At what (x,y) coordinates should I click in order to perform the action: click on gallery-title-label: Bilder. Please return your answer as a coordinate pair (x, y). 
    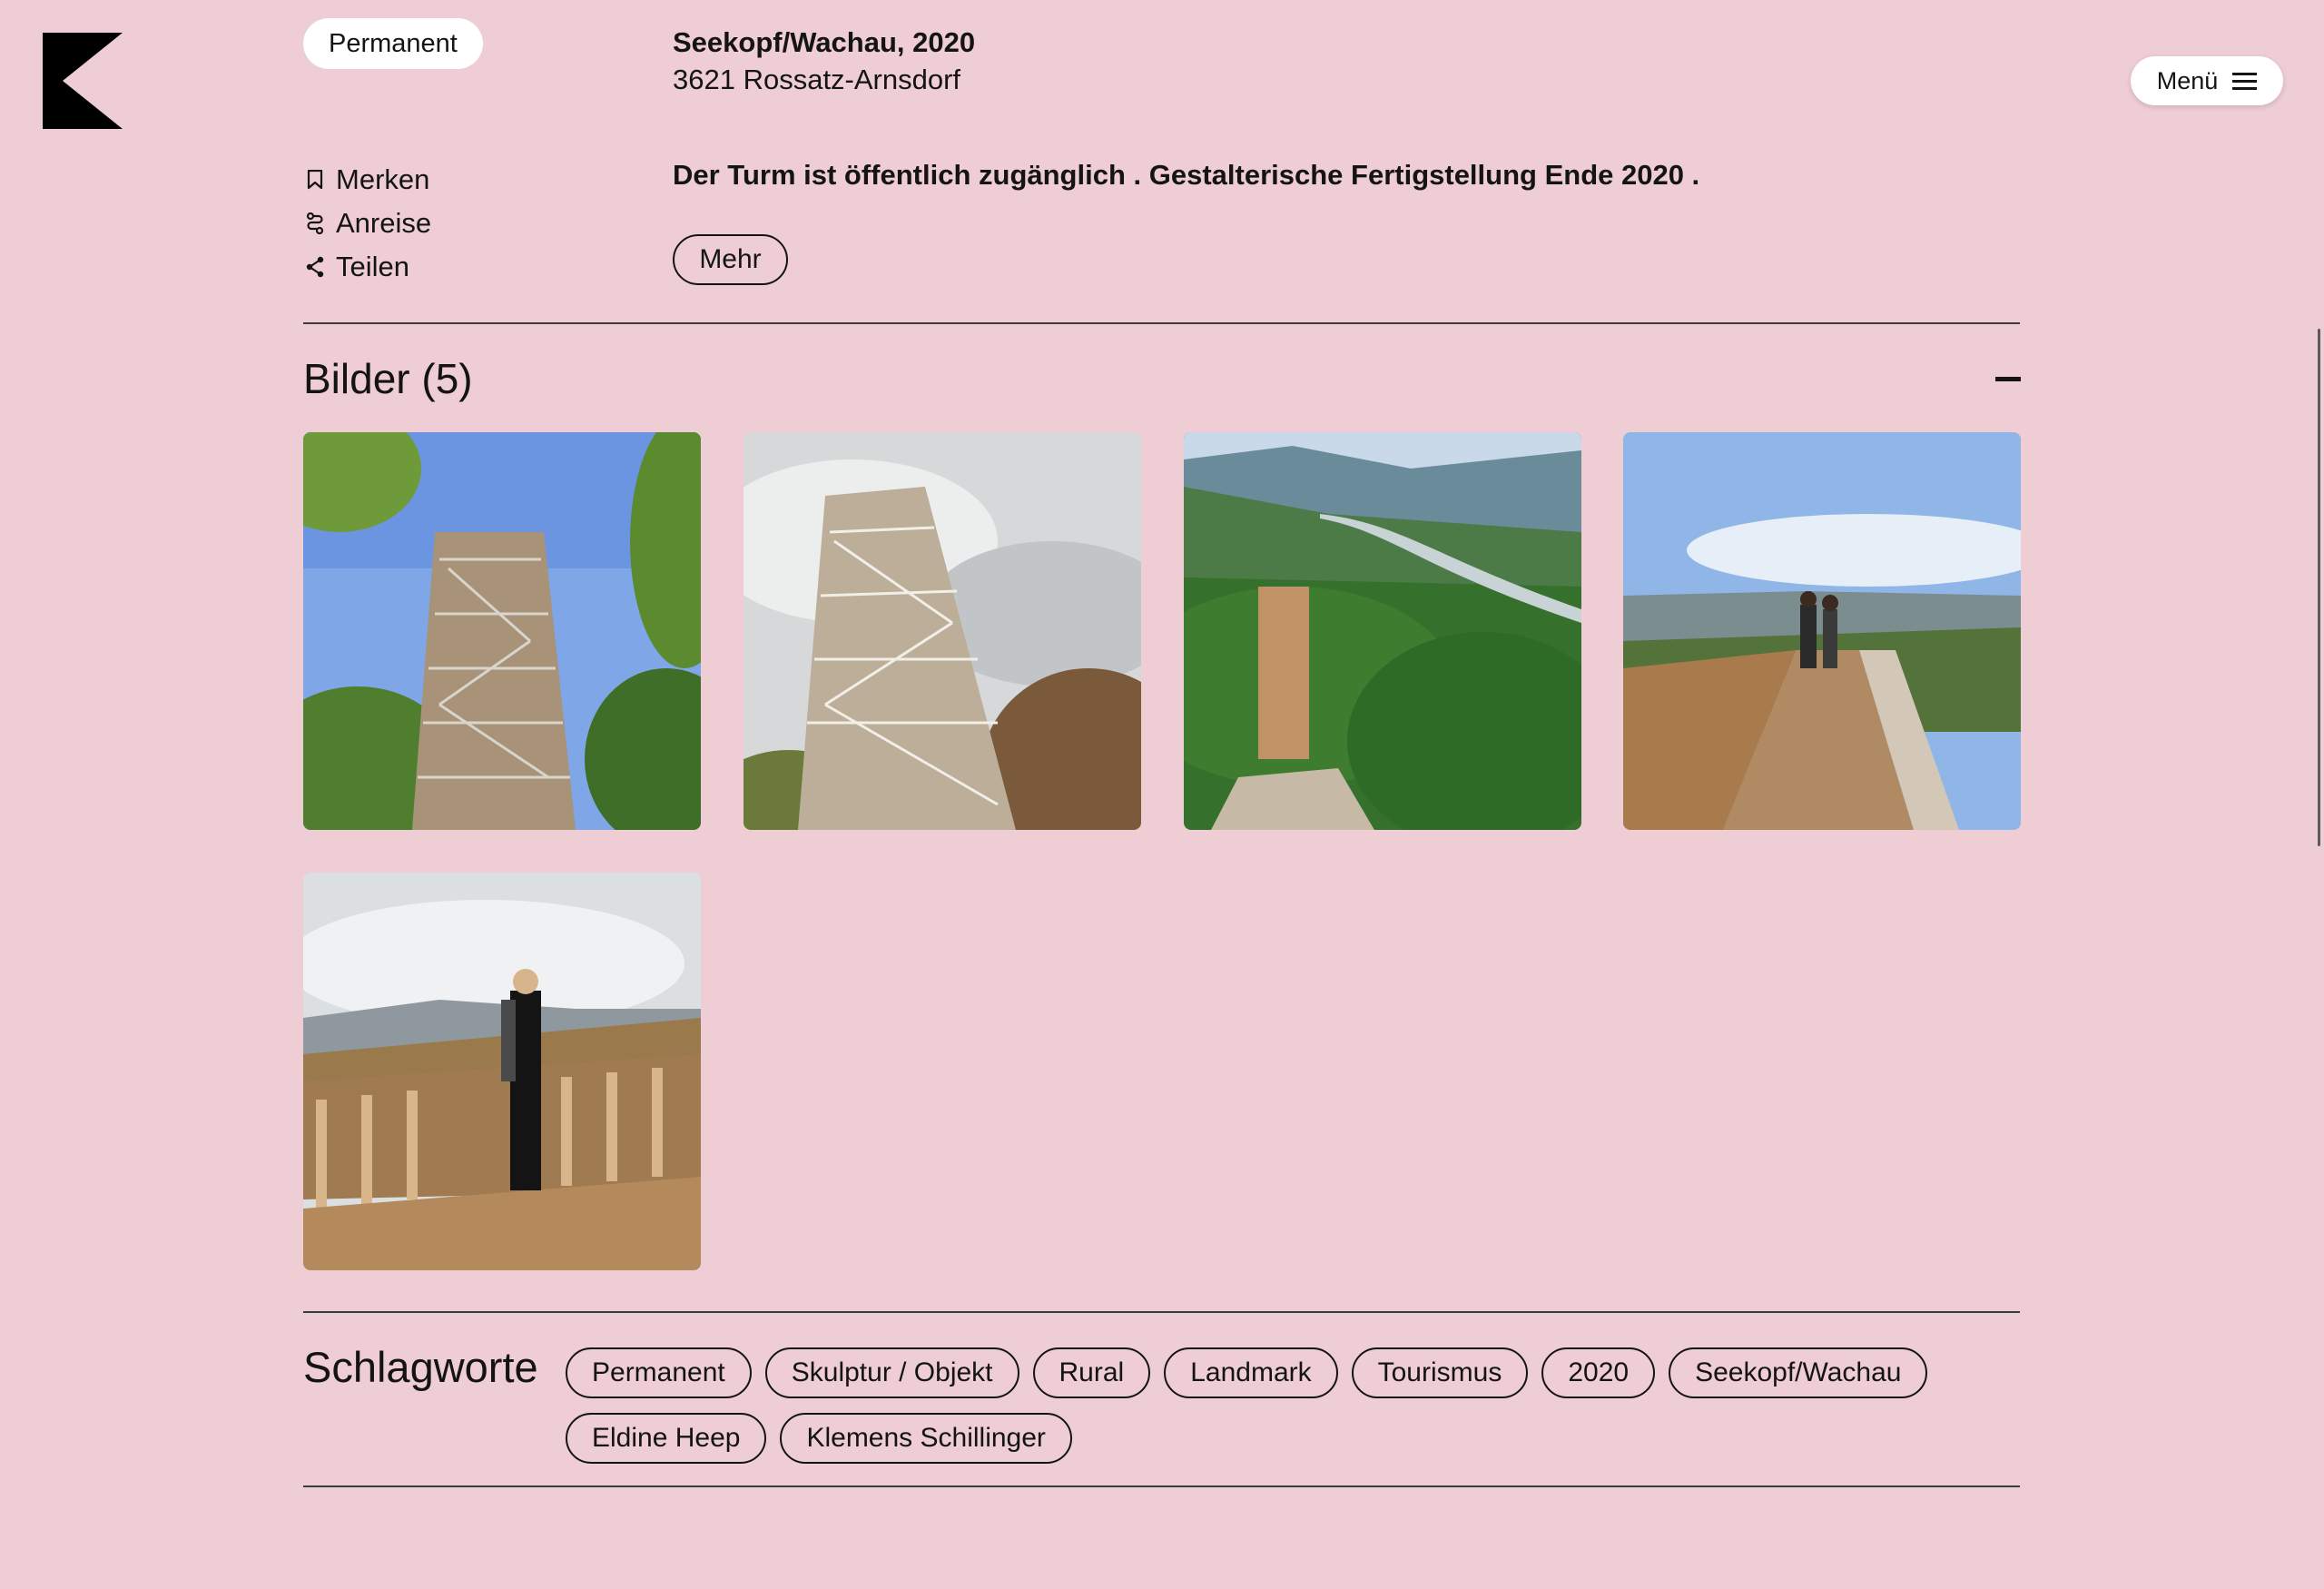
    Looking at the image, I should click on (356, 378).